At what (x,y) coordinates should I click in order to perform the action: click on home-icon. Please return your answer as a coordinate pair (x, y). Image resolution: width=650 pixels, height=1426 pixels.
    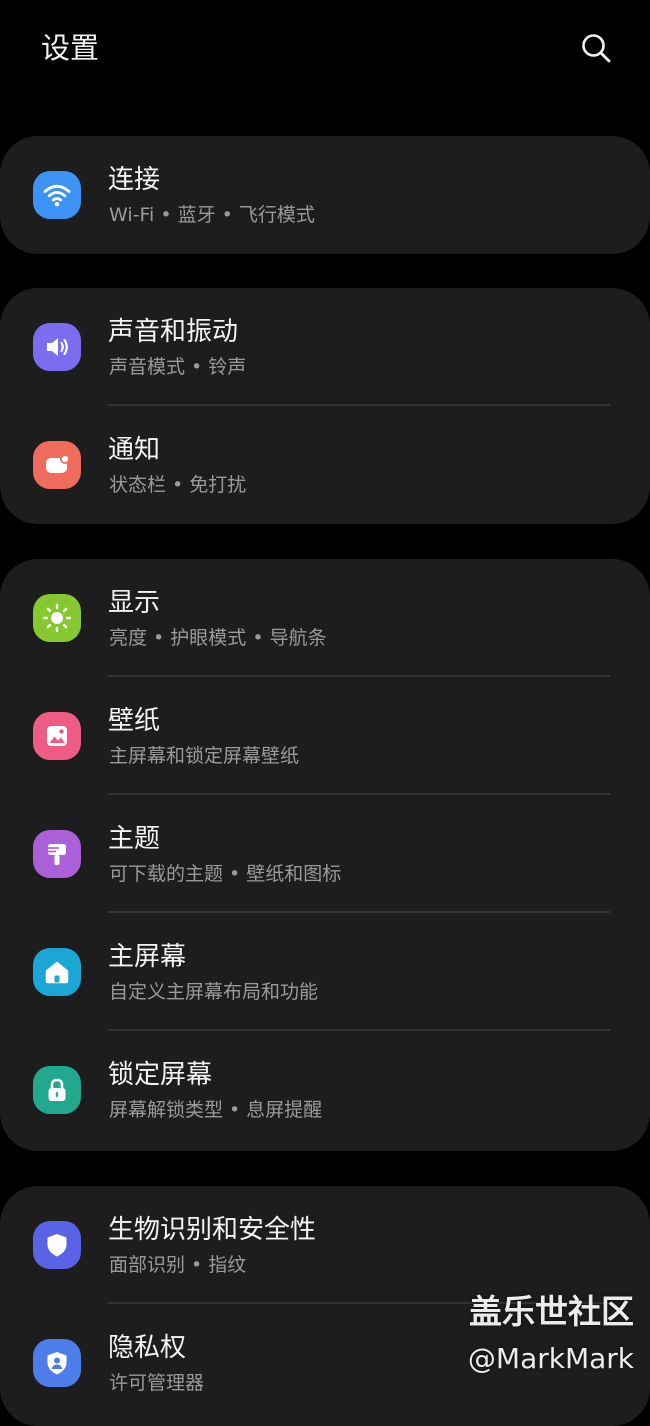
    Looking at the image, I should click on (57, 972).